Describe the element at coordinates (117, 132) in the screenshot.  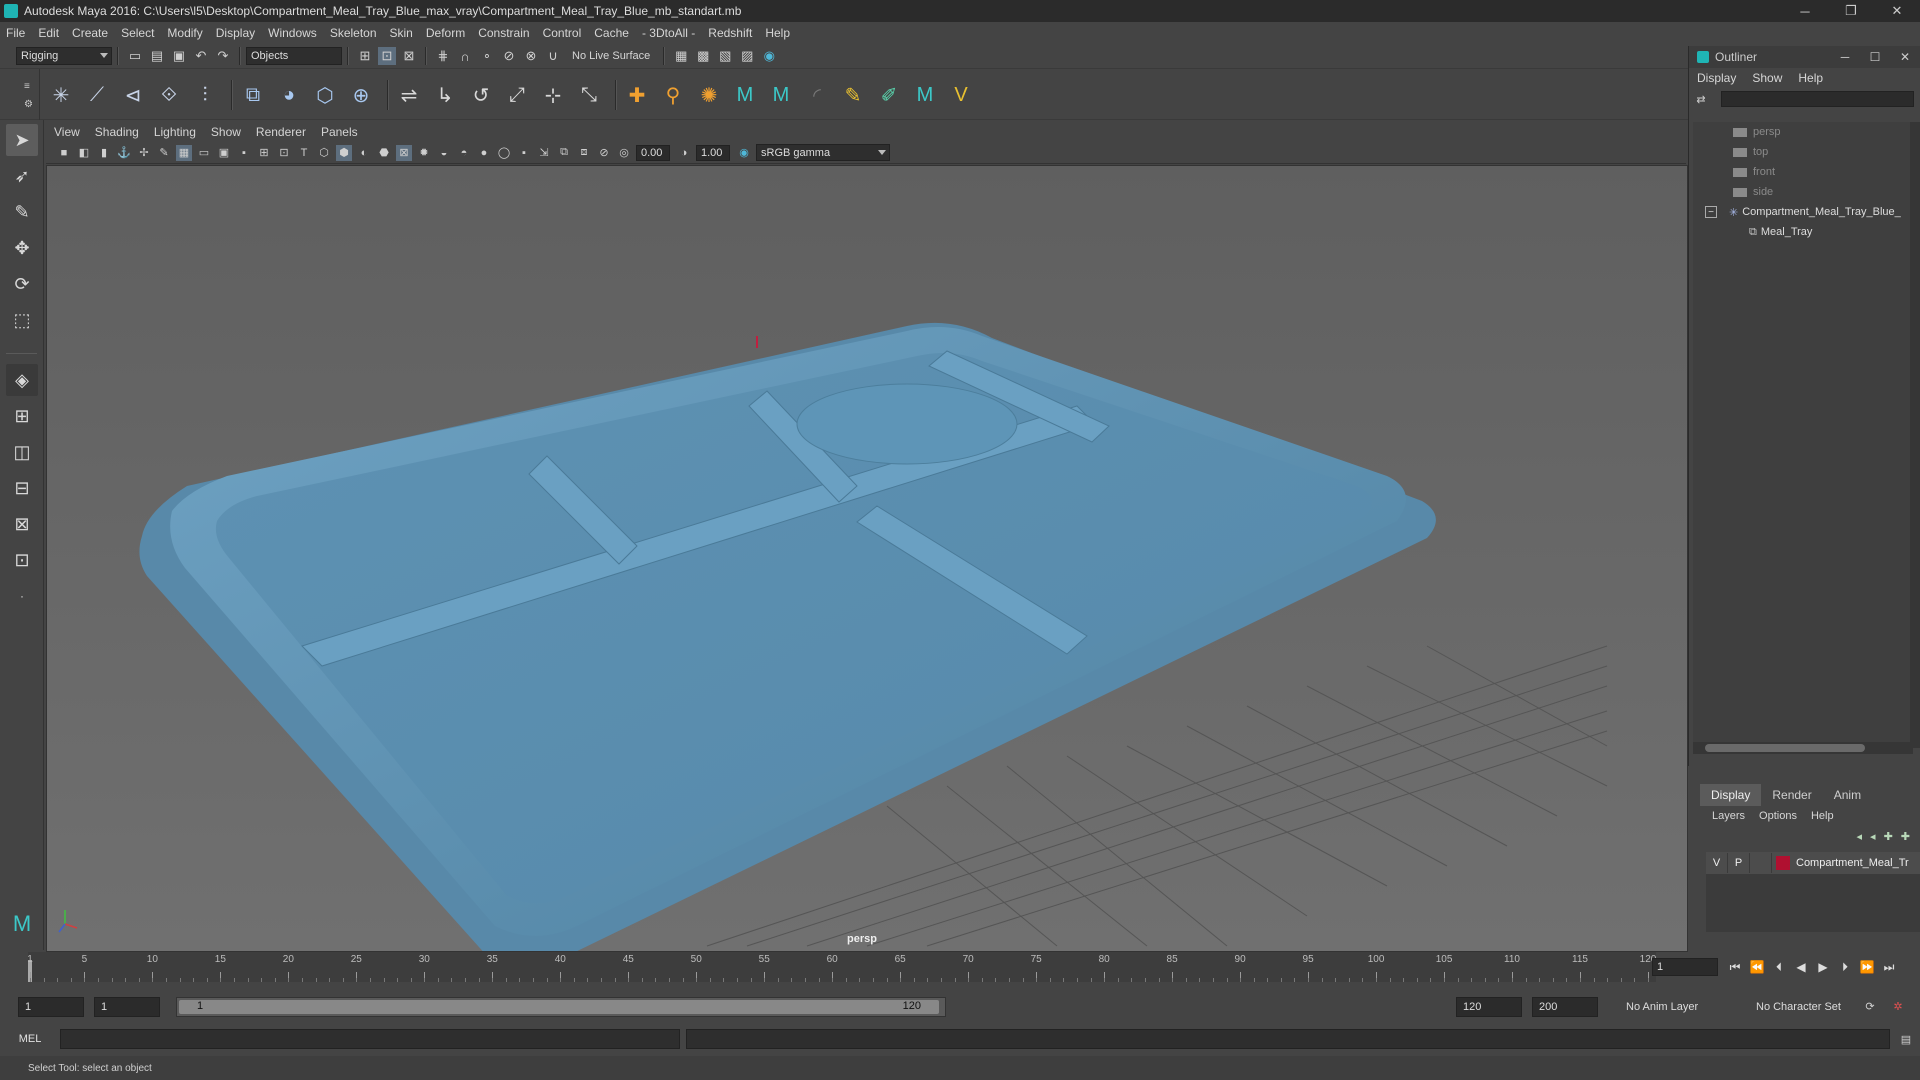
I see `viewport-menu-shading: Shading` at that location.